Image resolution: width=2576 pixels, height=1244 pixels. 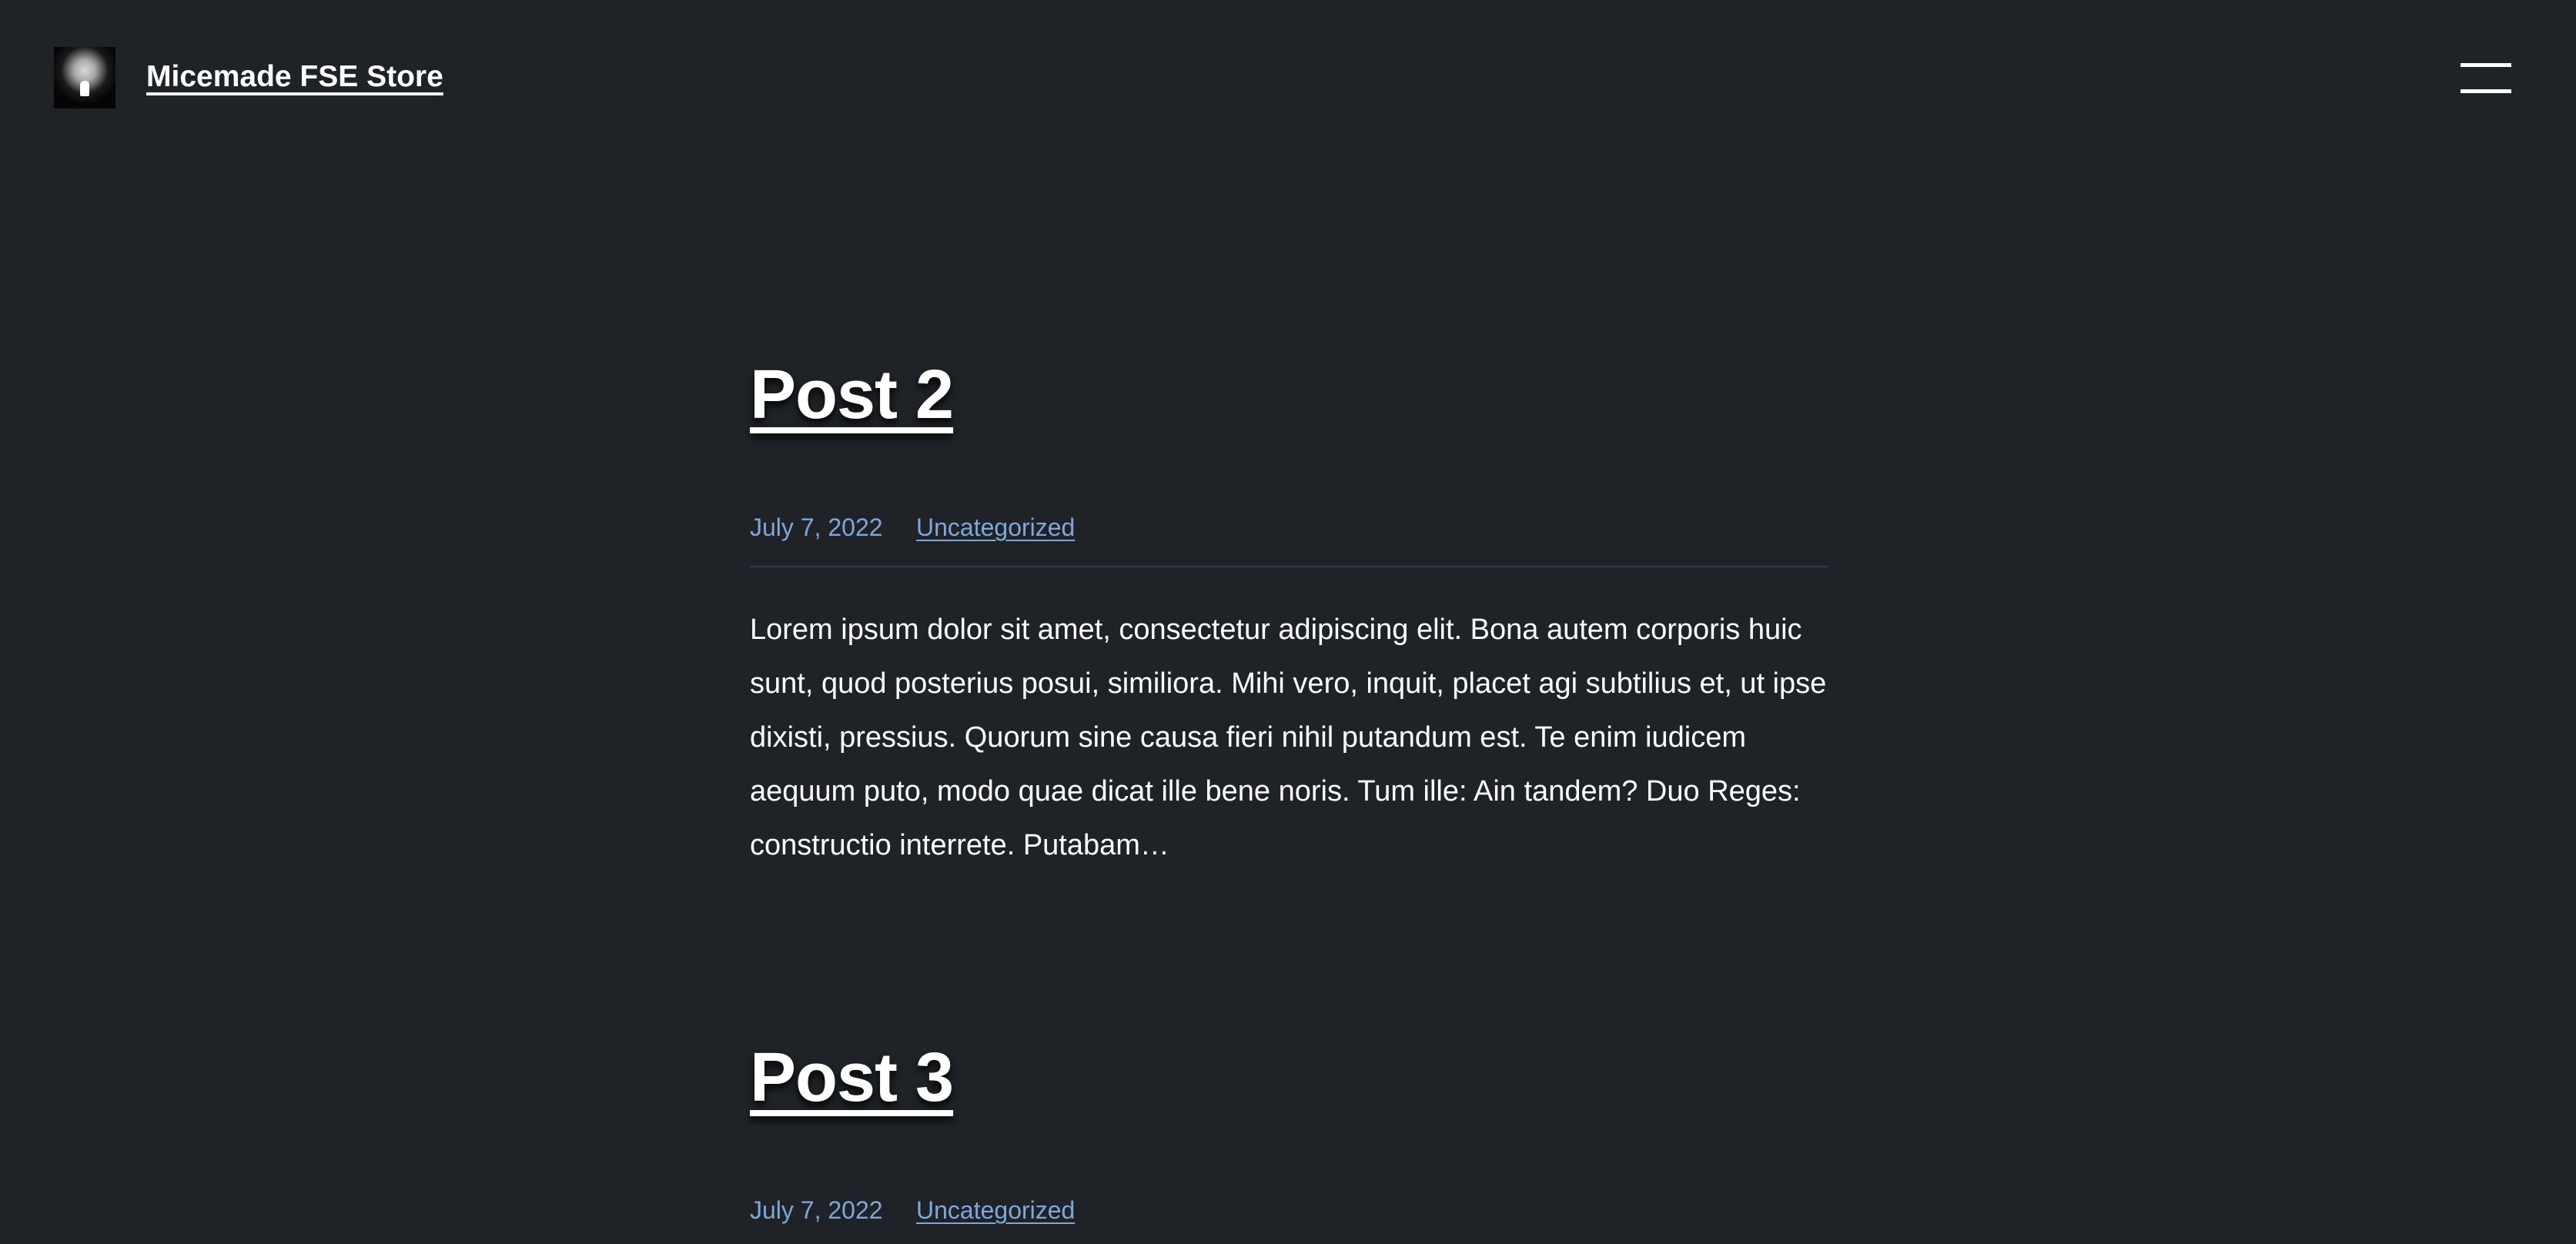 I want to click on hamburger-menu-icon, so click(x=2486, y=78).